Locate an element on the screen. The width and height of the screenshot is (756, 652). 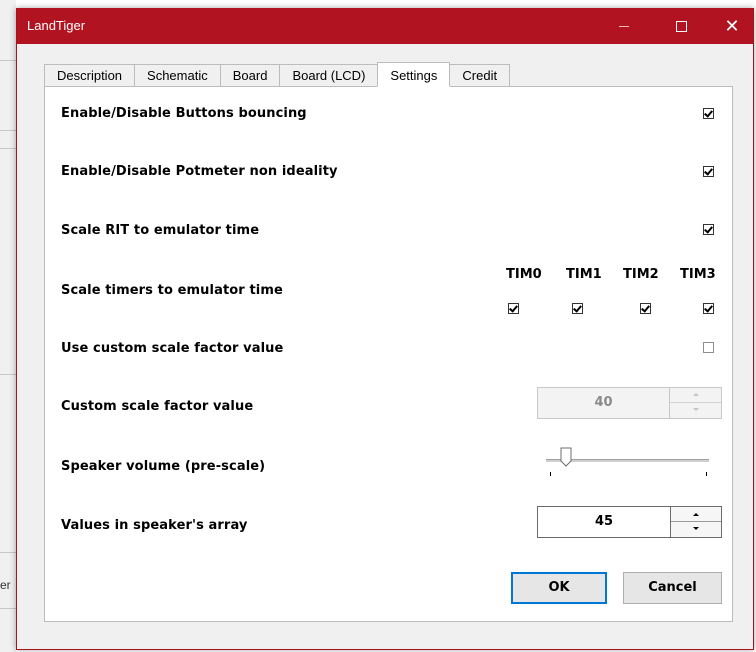
background-text-fragment: er is located at coordinates (5, 585).